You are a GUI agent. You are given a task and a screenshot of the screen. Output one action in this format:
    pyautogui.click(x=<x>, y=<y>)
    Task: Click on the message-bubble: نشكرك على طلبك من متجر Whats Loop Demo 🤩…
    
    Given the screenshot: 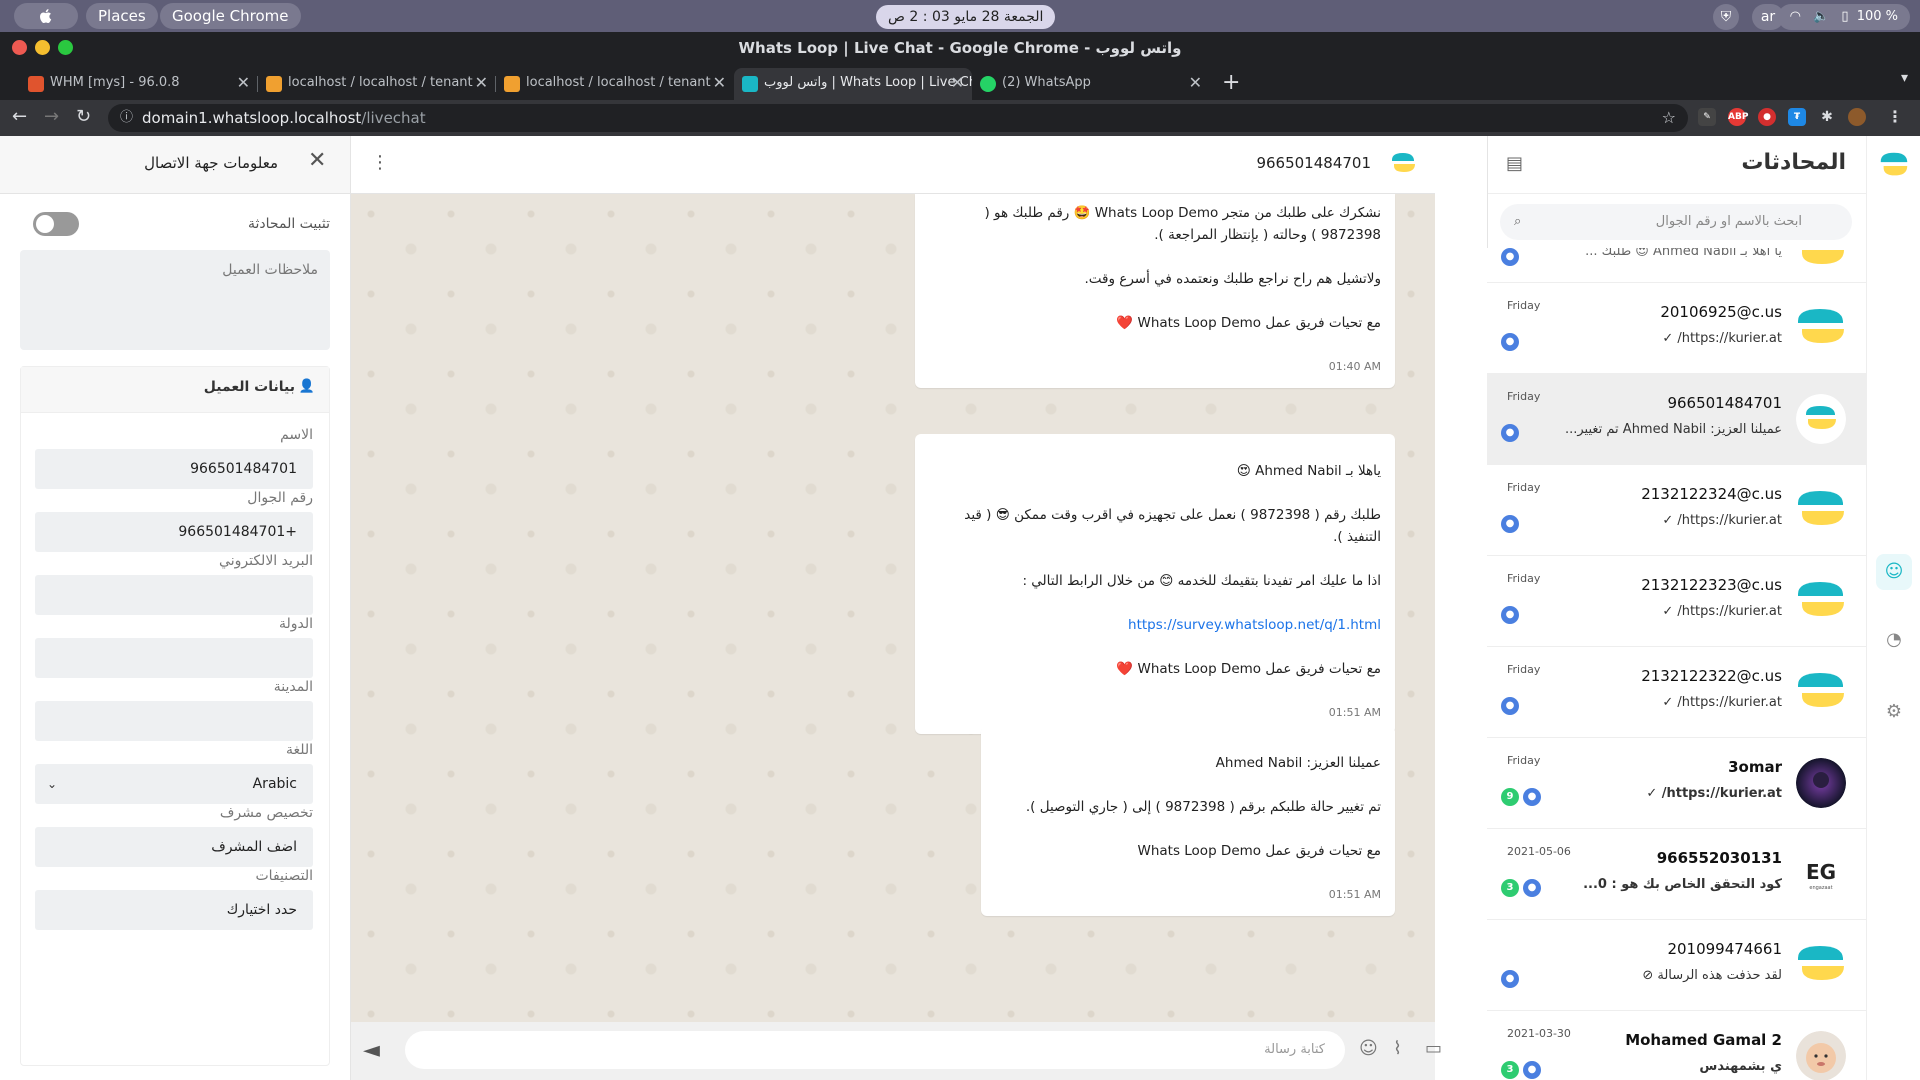 What is the action you would take?
    pyautogui.click(x=1155, y=291)
    